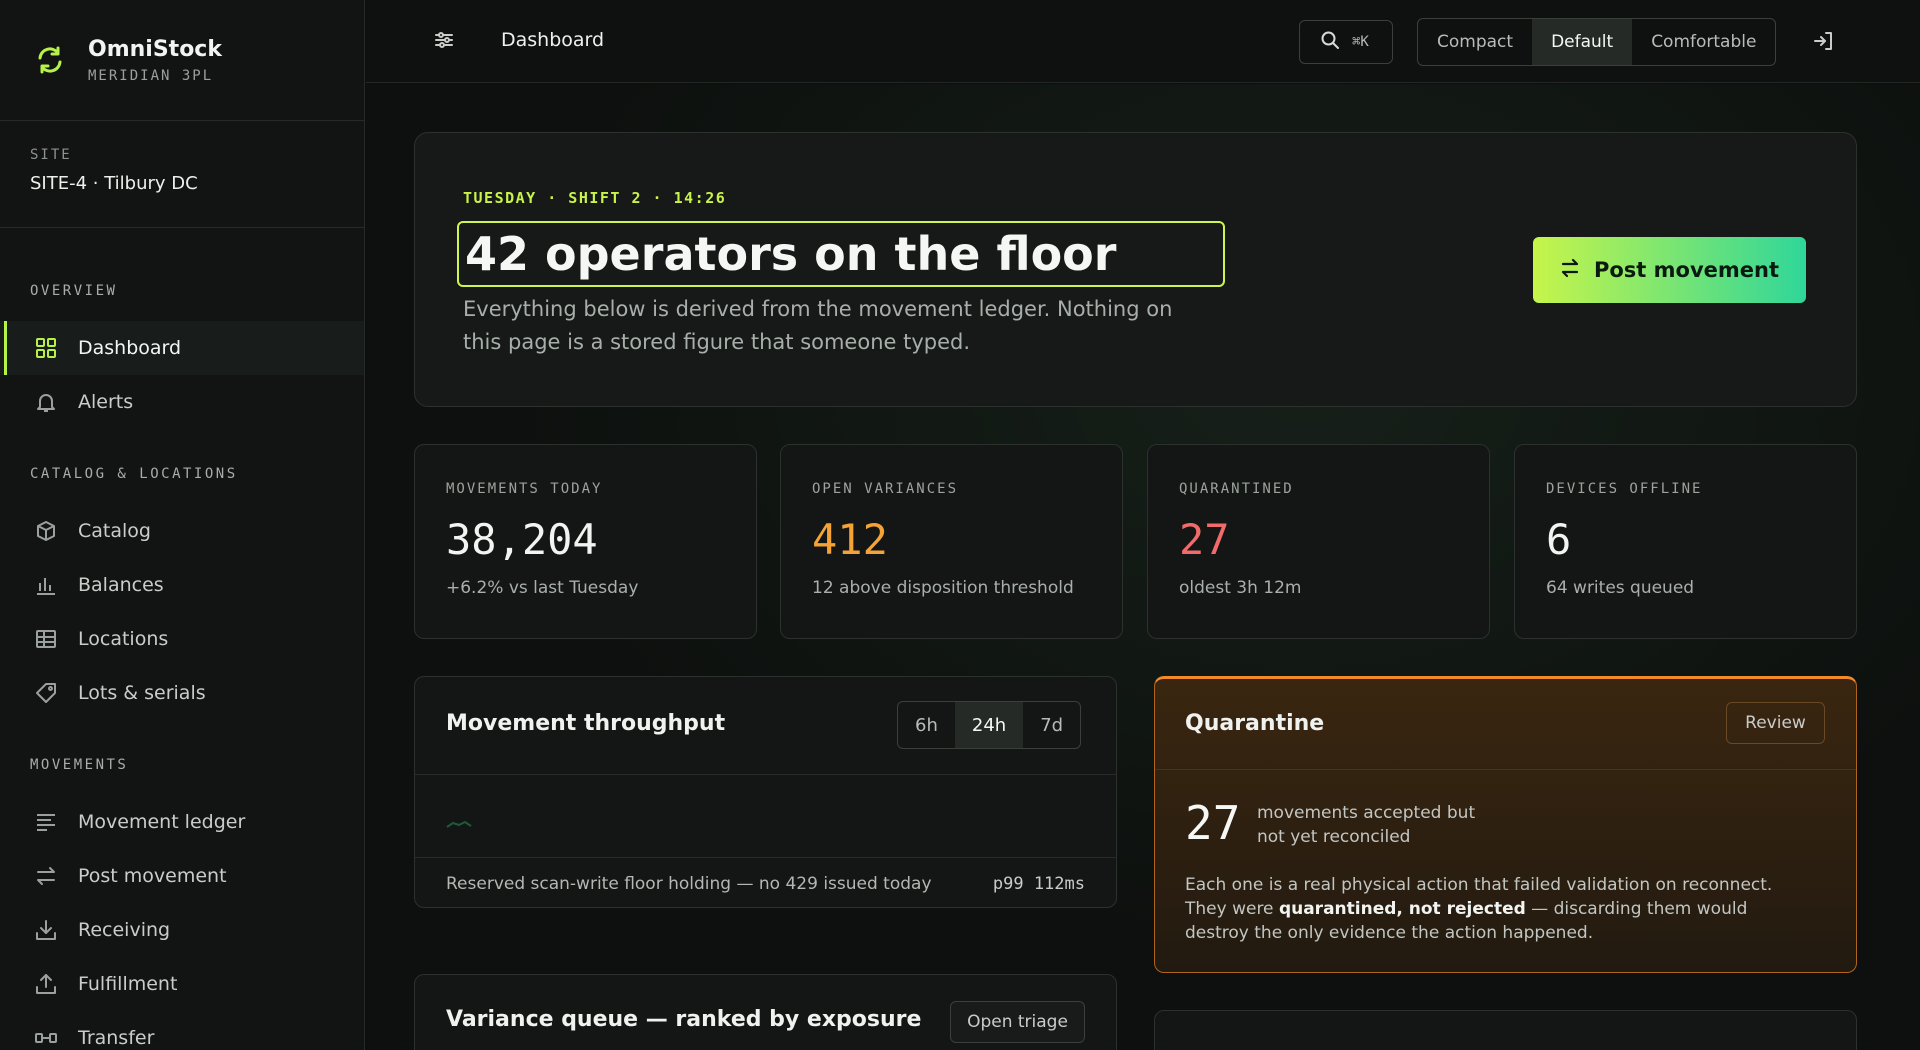  What do you see at coordinates (522, 539) in the screenshot?
I see `kpi-value: 38,204` at bounding box center [522, 539].